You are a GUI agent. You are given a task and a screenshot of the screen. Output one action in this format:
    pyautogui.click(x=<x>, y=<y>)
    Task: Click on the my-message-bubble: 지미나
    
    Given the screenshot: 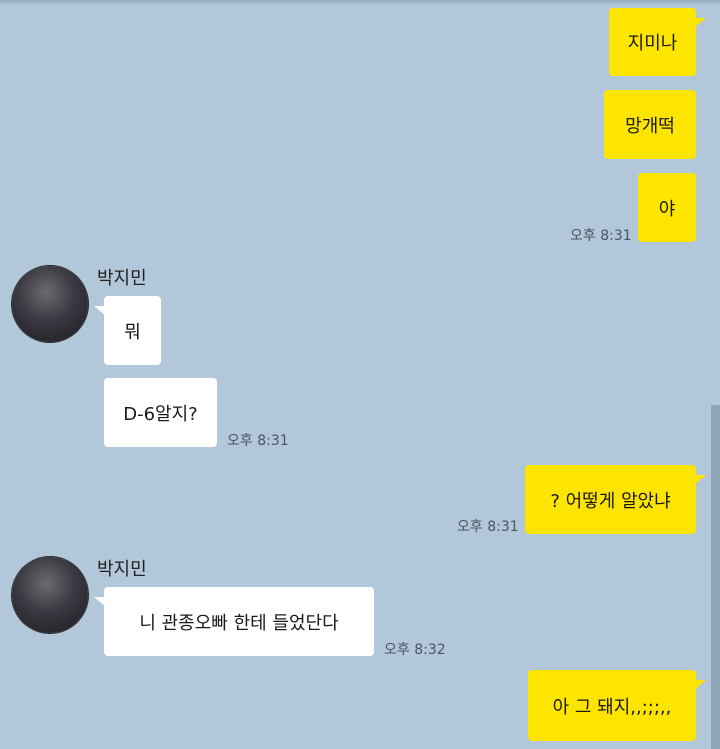 What is the action you would take?
    pyautogui.click(x=657, y=42)
    